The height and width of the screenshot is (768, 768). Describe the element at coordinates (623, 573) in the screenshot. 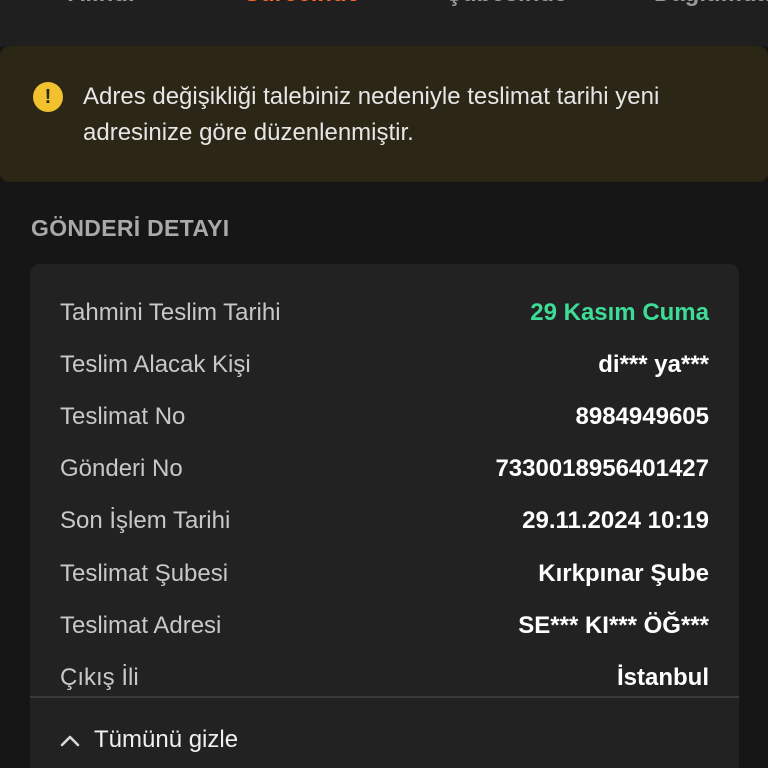

I see `detail-value: Kırkpınar Şube` at that location.